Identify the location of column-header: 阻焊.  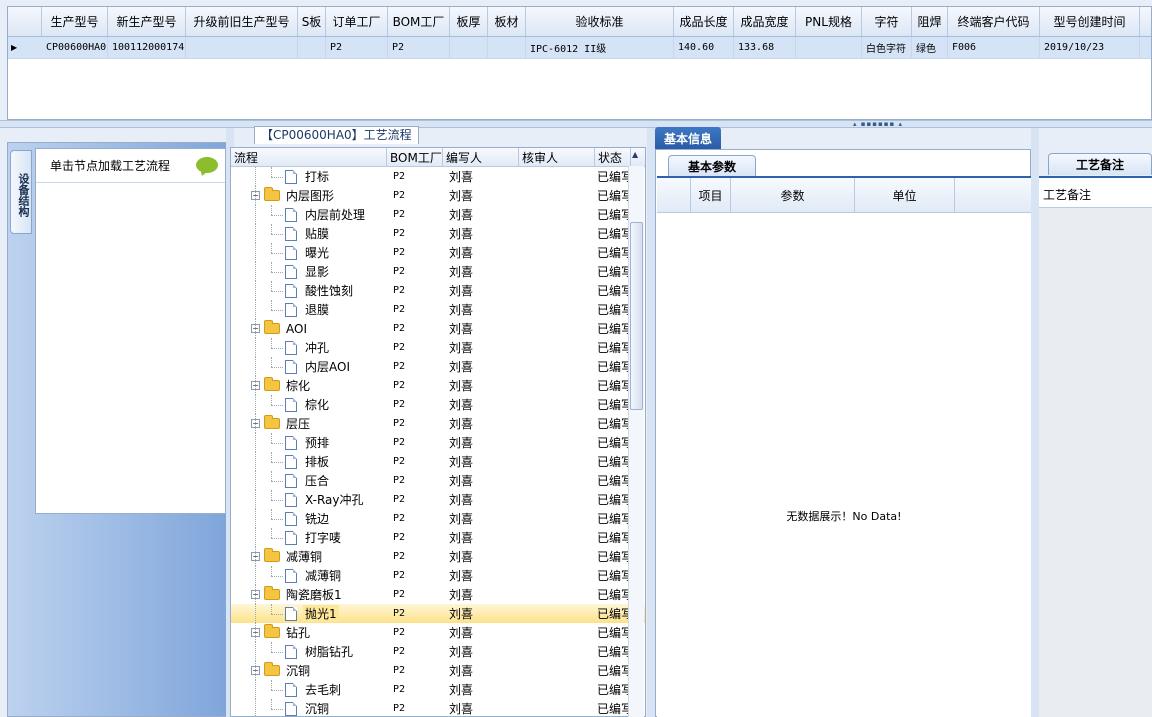
(930, 21).